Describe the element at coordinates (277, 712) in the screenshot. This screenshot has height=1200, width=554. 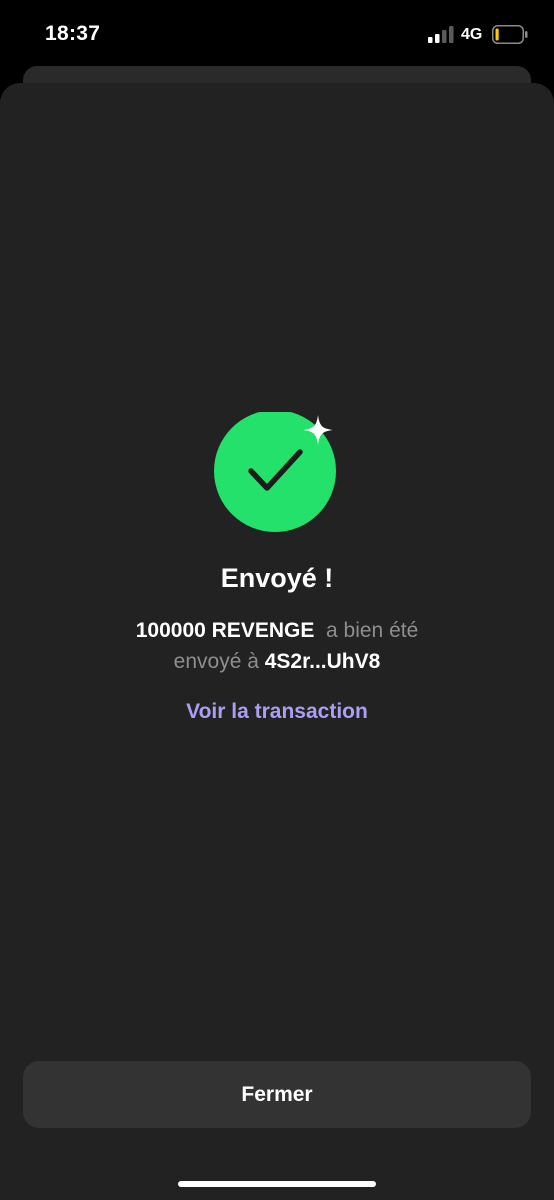
I see `view-transaction-link: Voir la transaction` at that location.